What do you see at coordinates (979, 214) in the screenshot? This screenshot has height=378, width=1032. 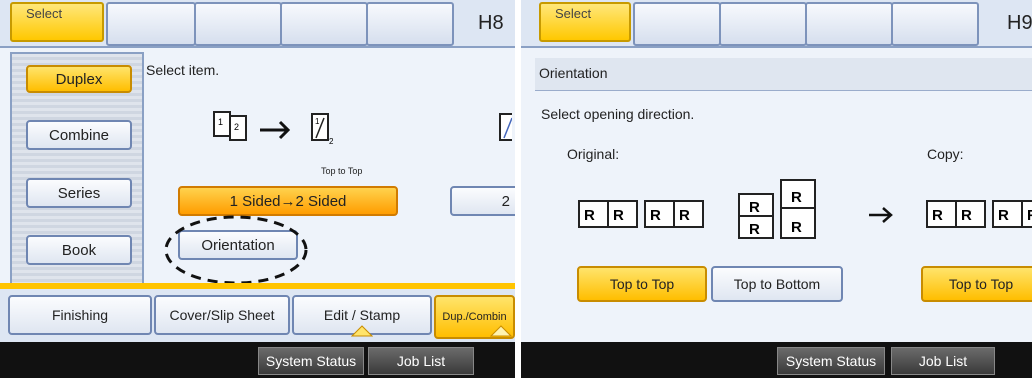 I see `copy-pages-icon: R R R R` at bounding box center [979, 214].